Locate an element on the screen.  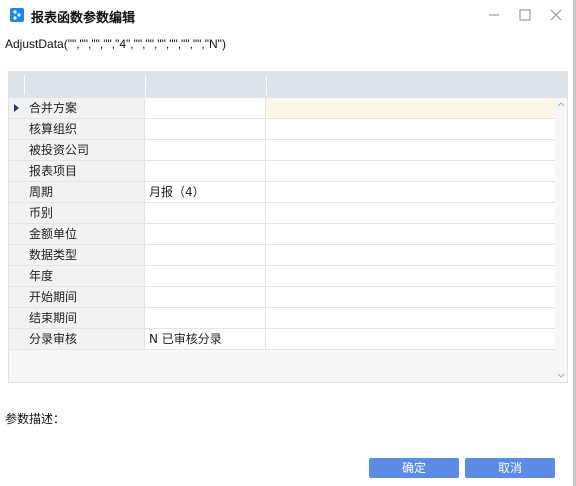
table-row: 合并方案 is located at coordinates (282, 108).